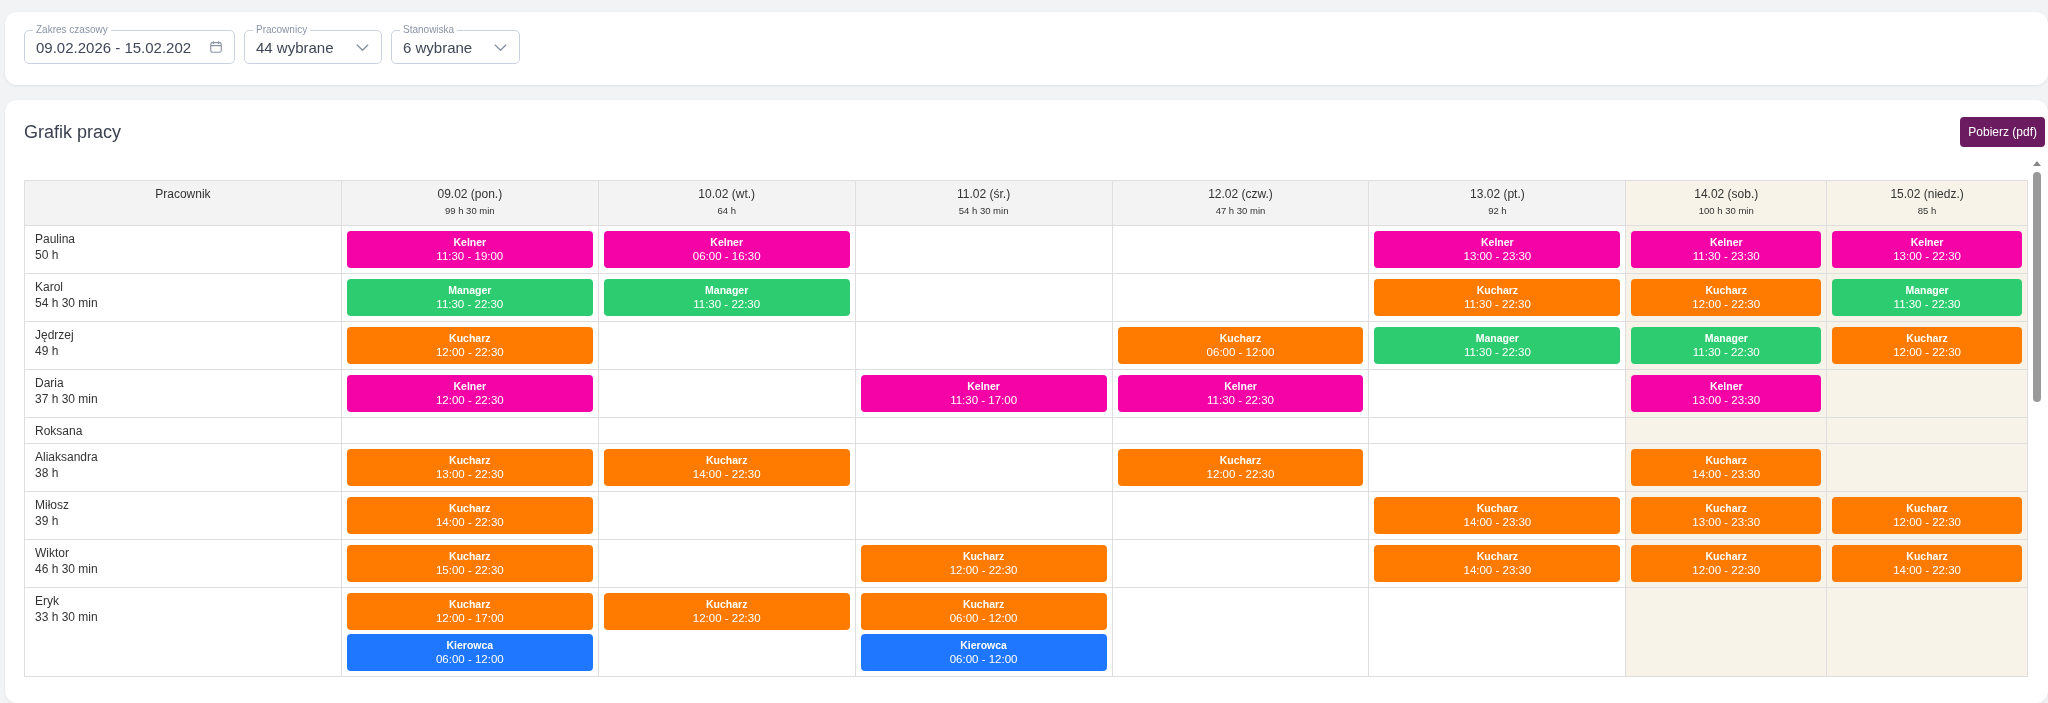 The height and width of the screenshot is (703, 2048). What do you see at coordinates (1726, 249) in the screenshot?
I see `shift-block: Kelner 11:30 - 23:30` at bounding box center [1726, 249].